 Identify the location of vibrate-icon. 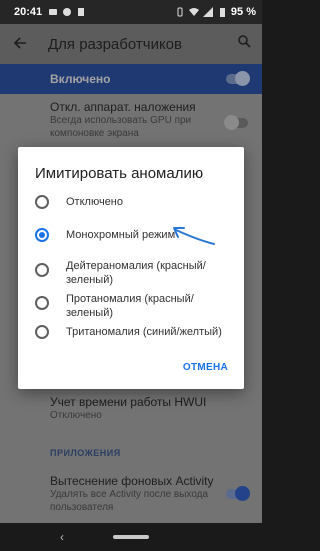
(180, 12).